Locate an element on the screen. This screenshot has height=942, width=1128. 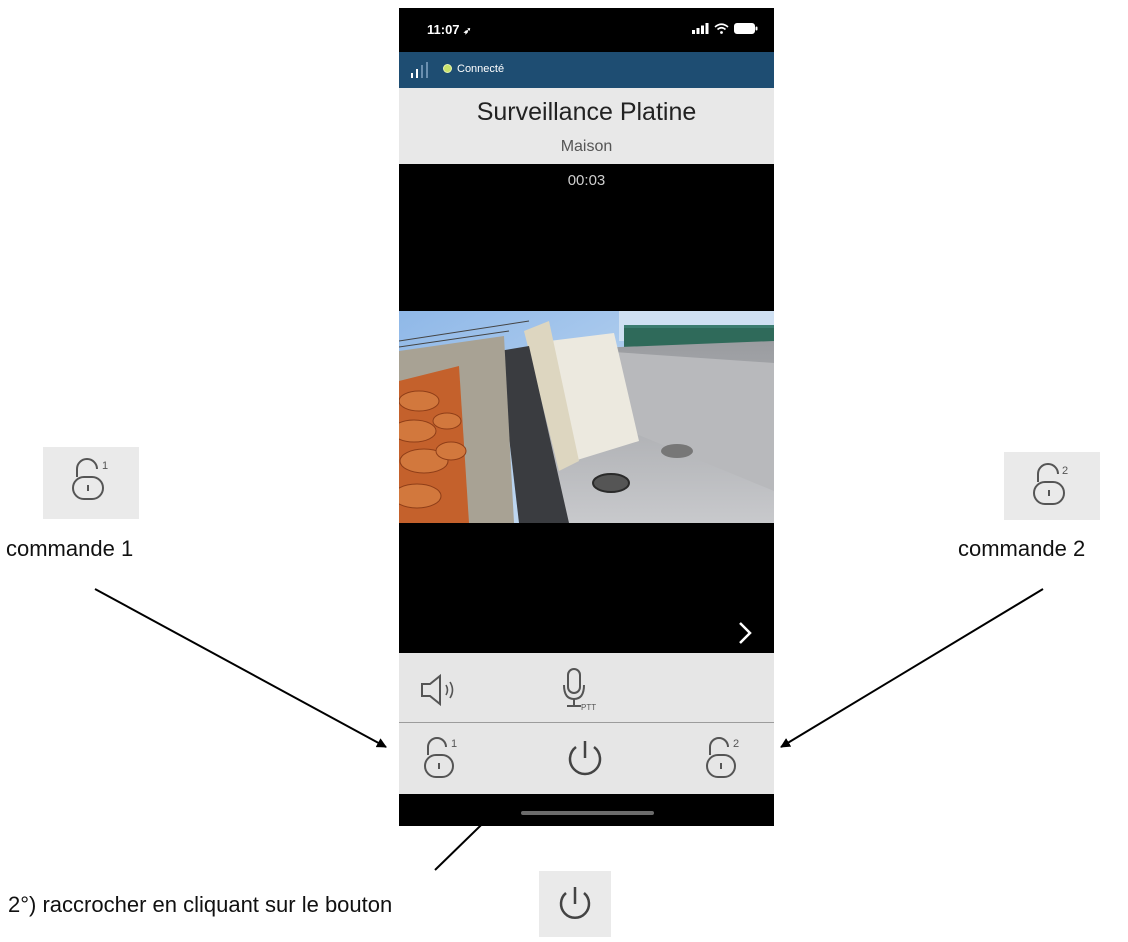
status-time: 11:07 ➶ is located at coordinates (449, 29).